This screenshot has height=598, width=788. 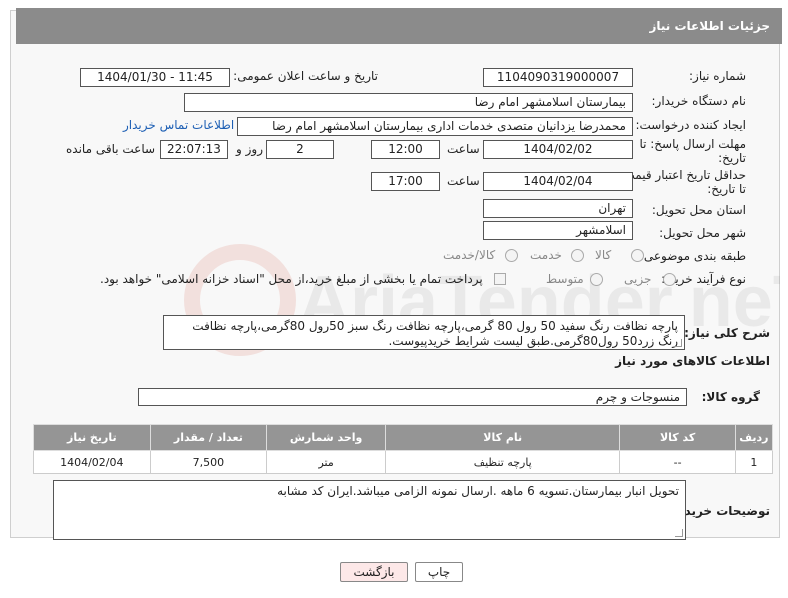 What do you see at coordinates (208, 462) in the screenshot?
I see `cell-quantity: 7,500` at bounding box center [208, 462].